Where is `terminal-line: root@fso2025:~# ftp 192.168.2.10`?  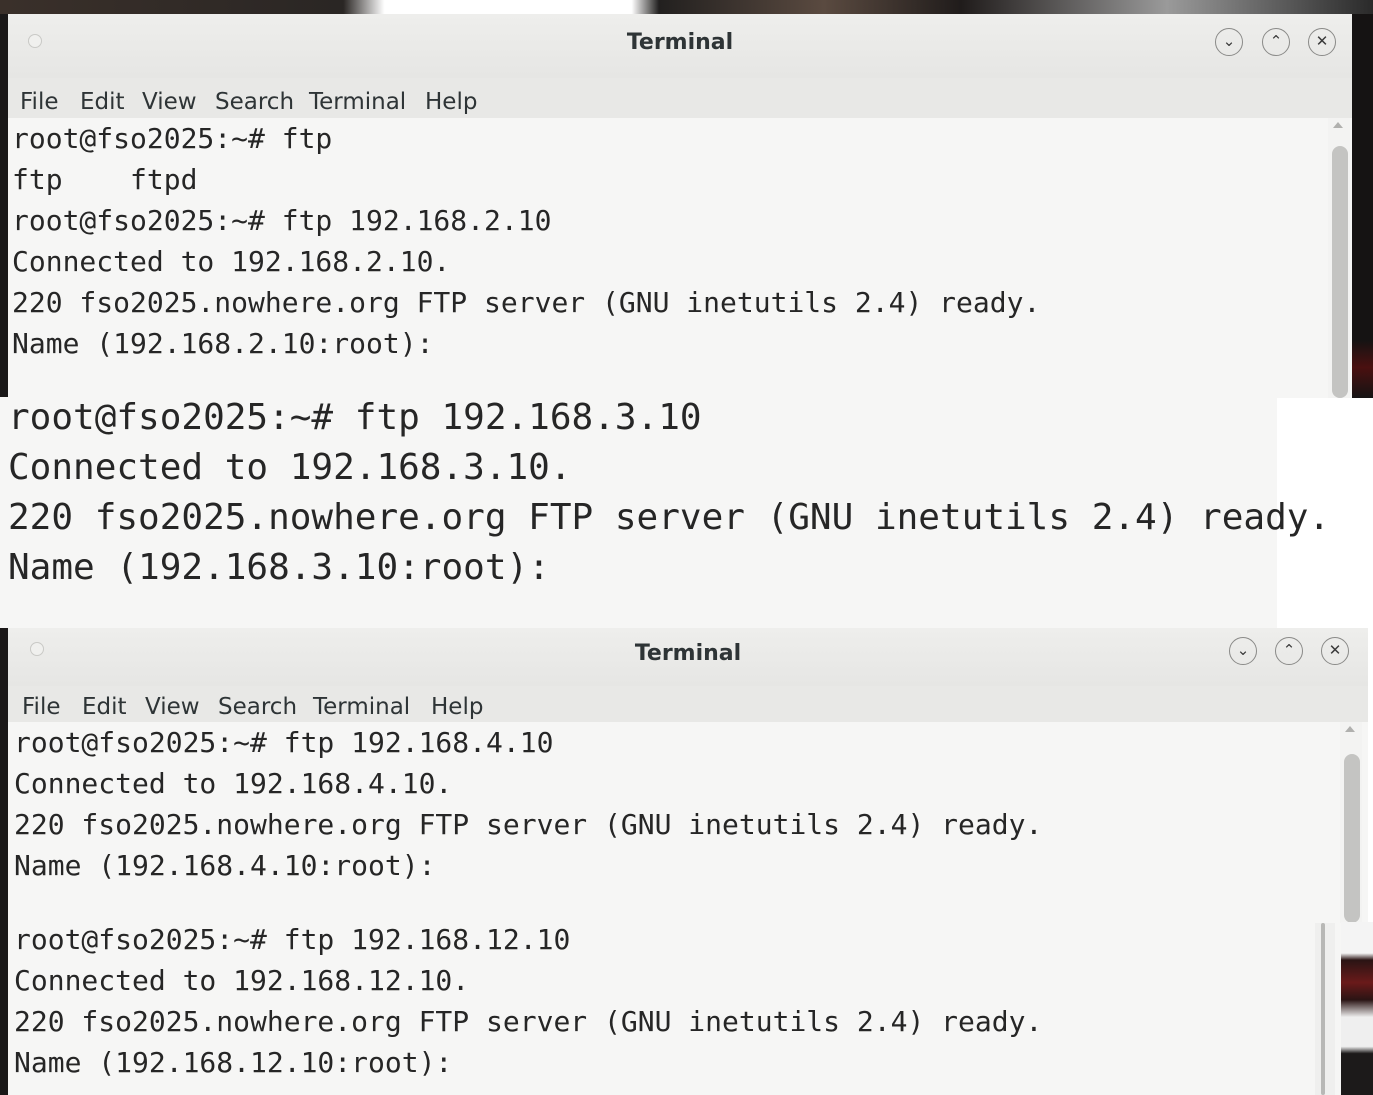
terminal-line: root@fso2025:~# ftp 192.168.2.10 is located at coordinates (282, 220).